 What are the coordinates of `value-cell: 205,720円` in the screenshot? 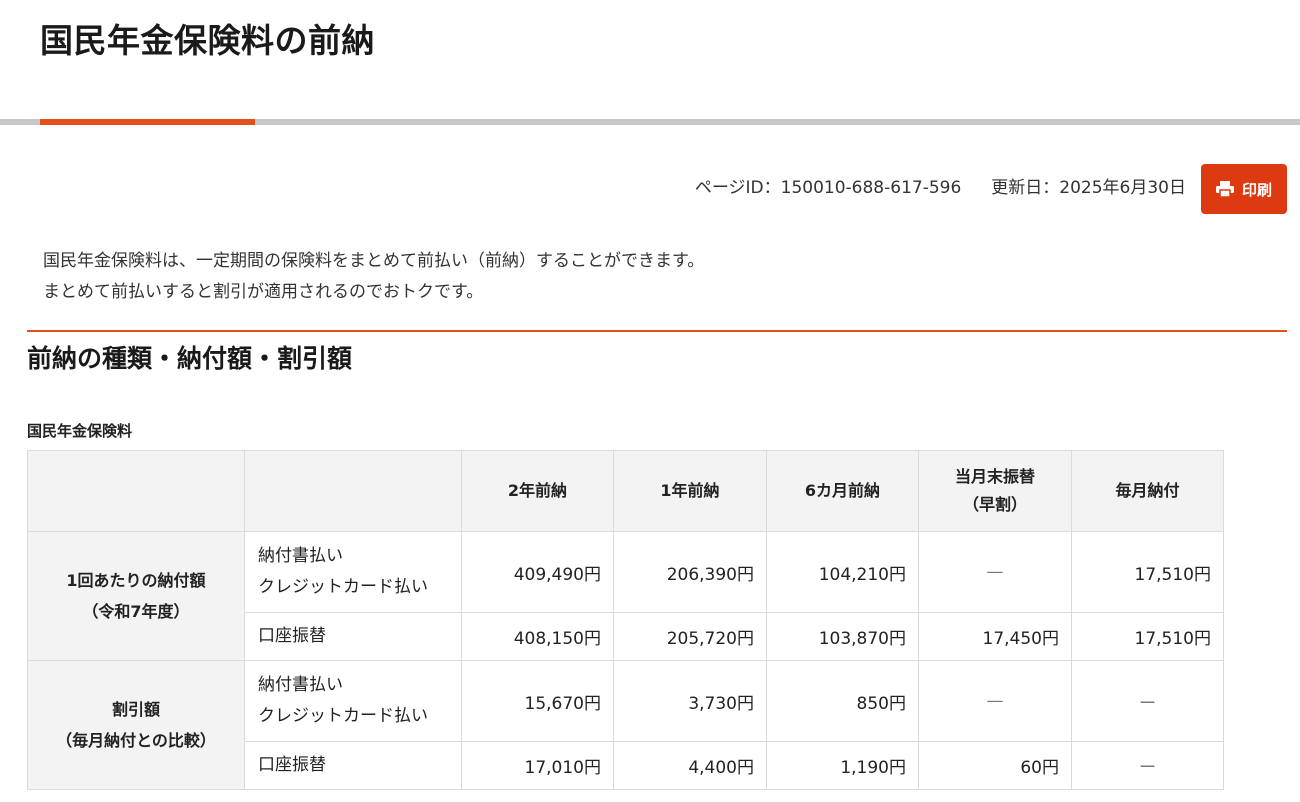 It's located at (690, 636).